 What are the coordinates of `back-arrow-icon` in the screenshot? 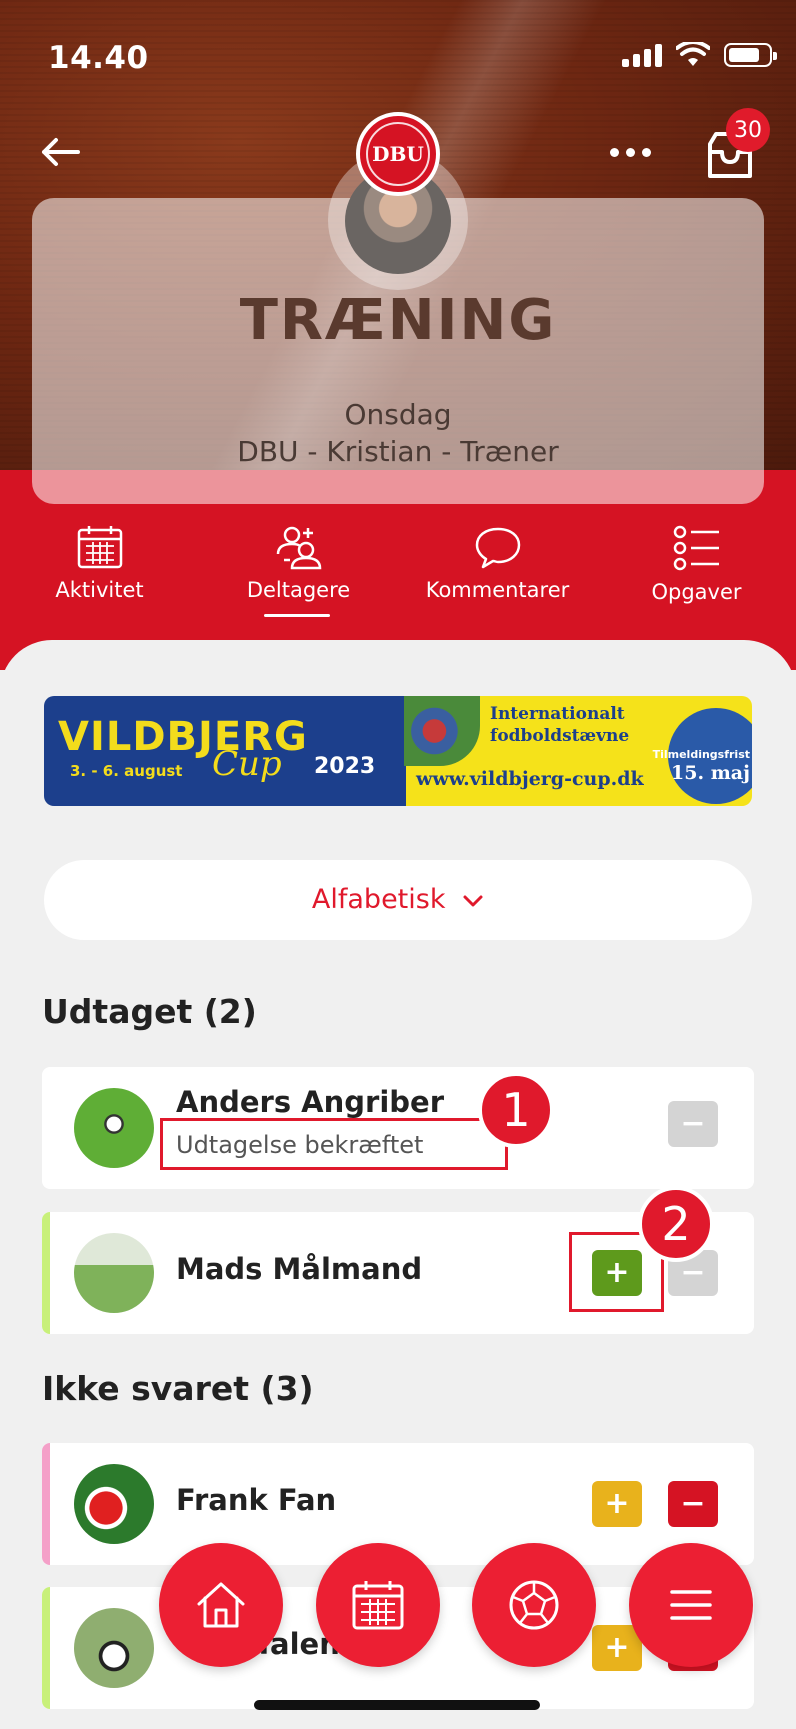 It's located at (60, 152).